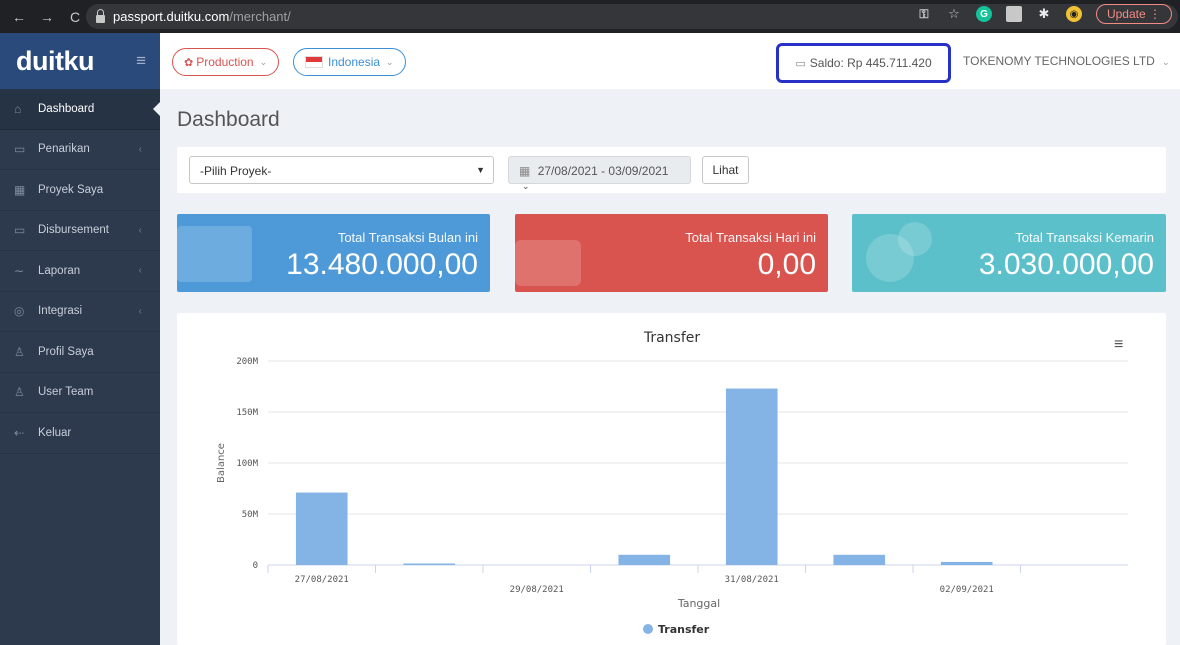 The image size is (1180, 645). Describe the element at coordinates (1073, 14) in the screenshot. I see `profile-avatar-icon: ◉` at that location.